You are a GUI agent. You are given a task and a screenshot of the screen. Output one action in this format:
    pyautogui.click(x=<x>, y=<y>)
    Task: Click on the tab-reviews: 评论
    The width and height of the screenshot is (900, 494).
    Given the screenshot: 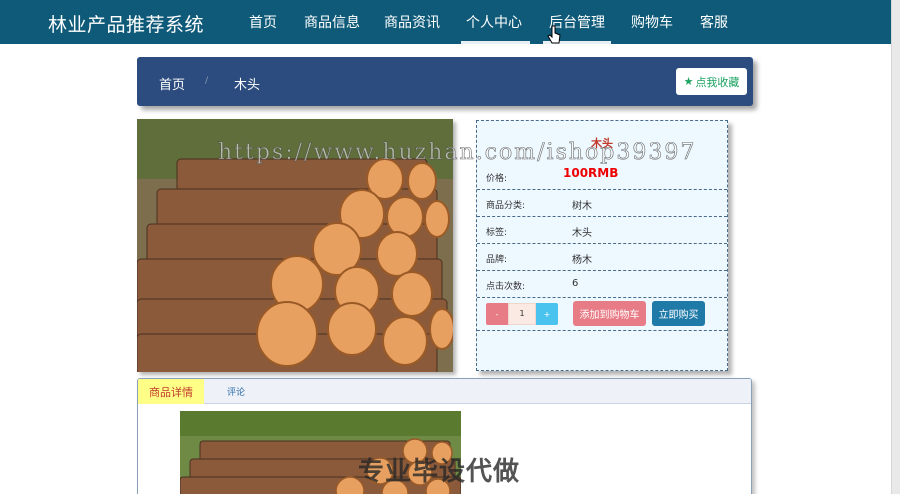 What is the action you would take?
    pyautogui.click(x=236, y=391)
    